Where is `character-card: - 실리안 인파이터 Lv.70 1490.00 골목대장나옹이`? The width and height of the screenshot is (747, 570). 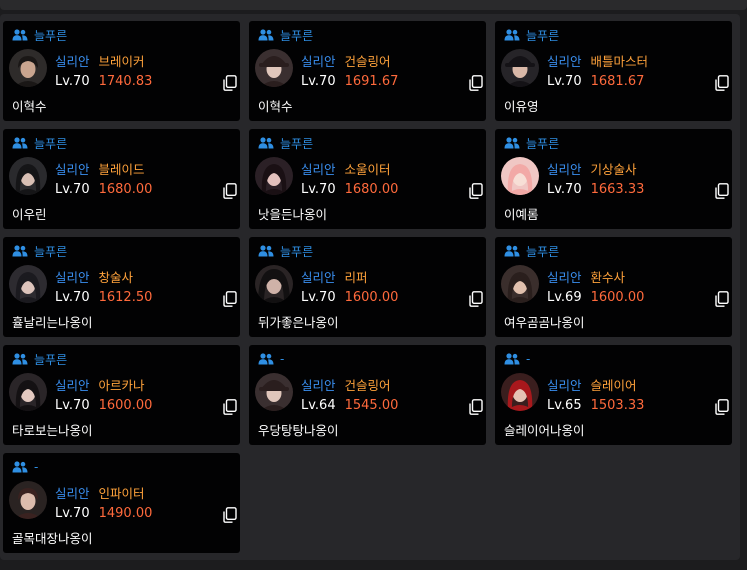 character-card: - 실리안 인파이터 Lv.70 1490.00 골목대장나옹이 is located at coordinates (121, 503).